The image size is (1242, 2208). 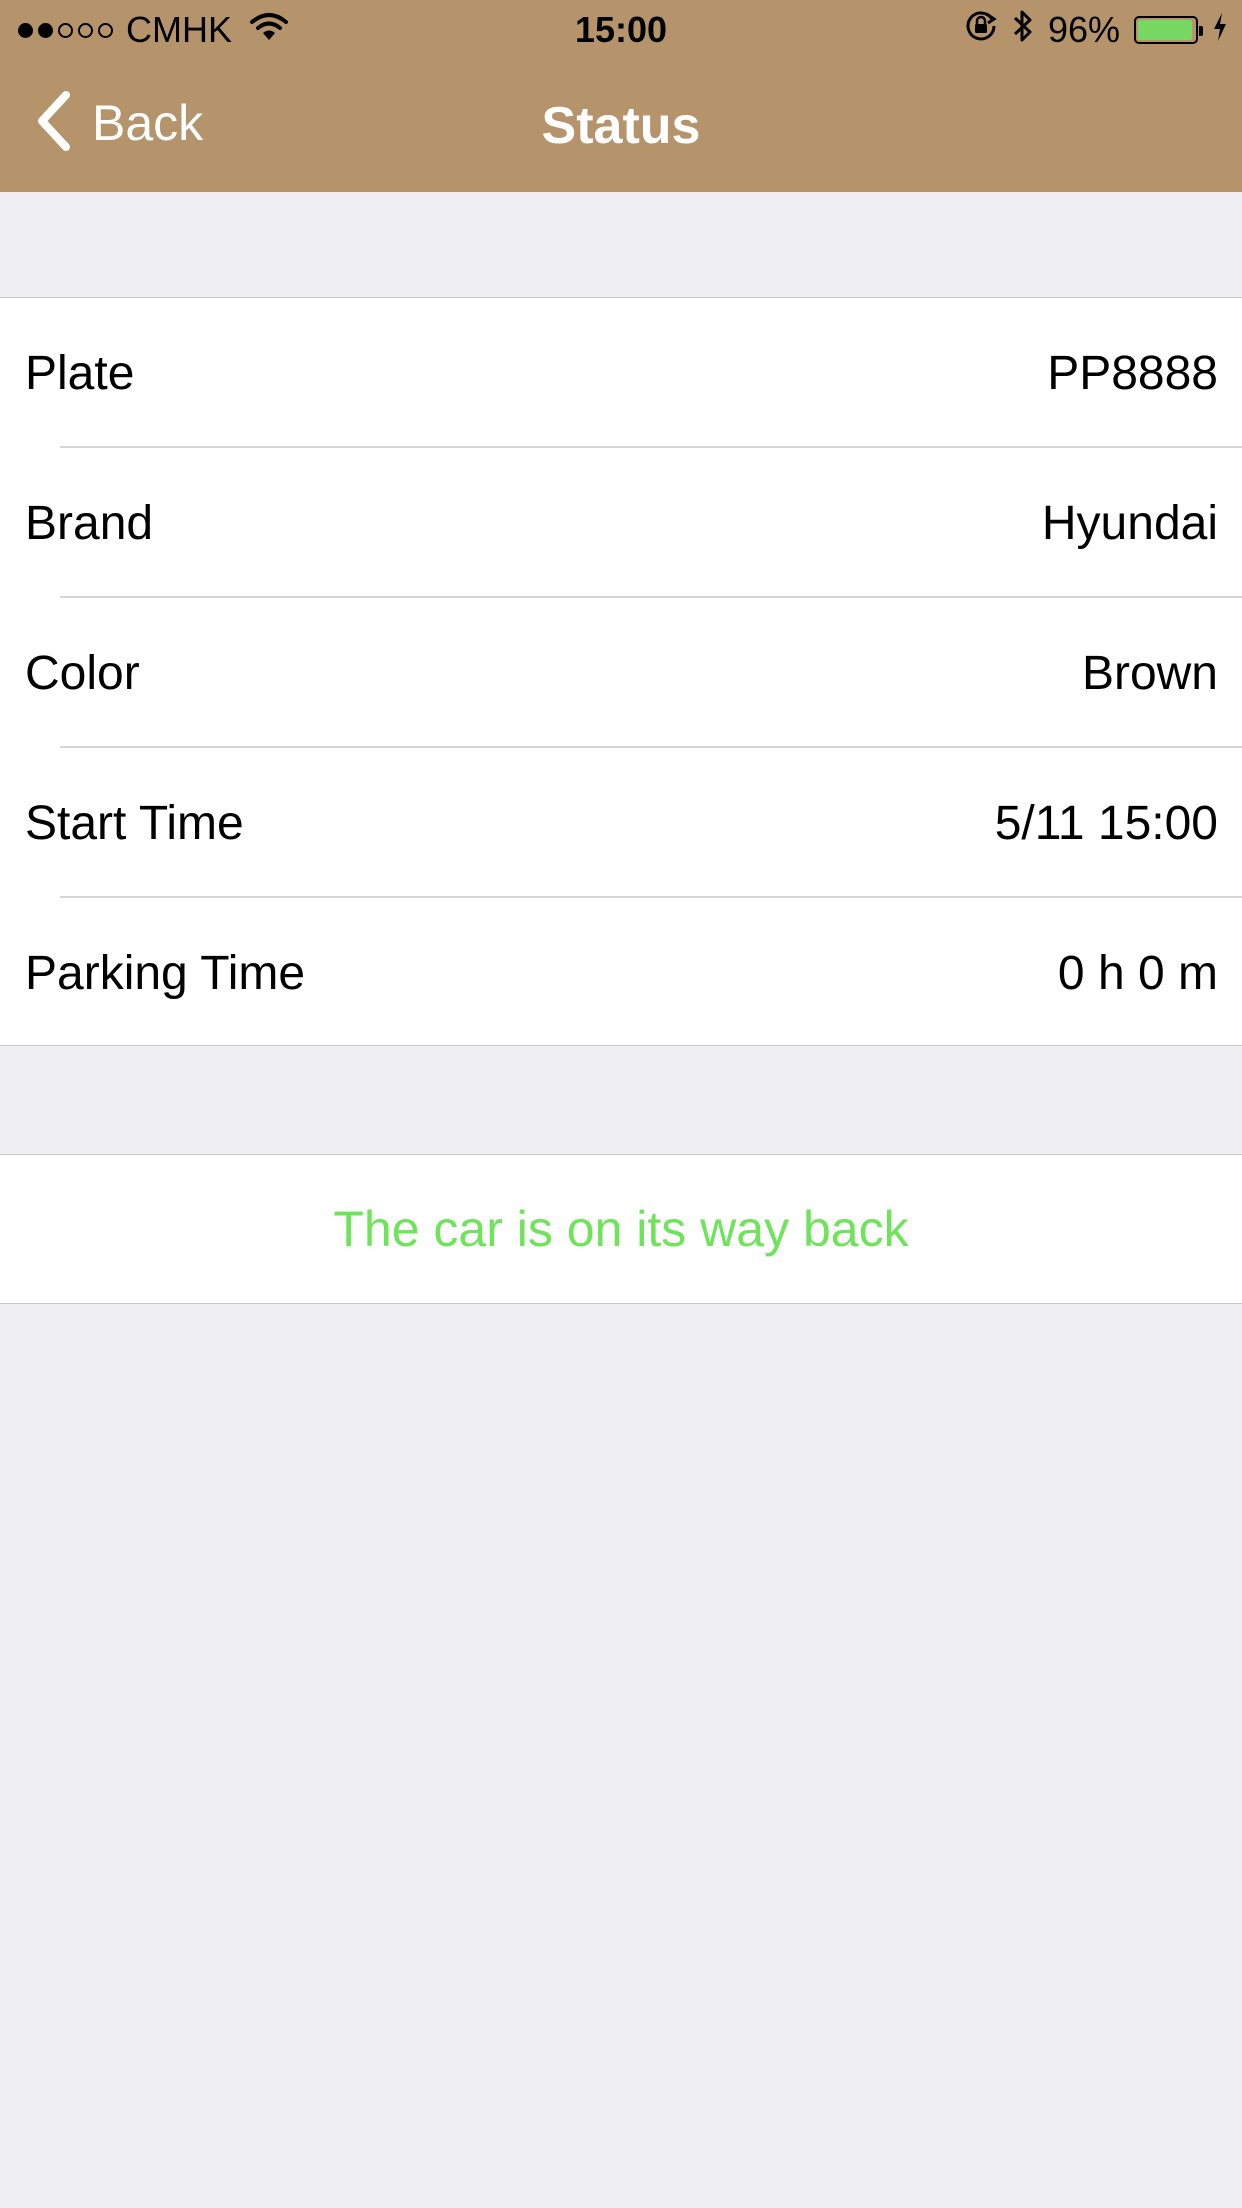 What do you see at coordinates (1023, 30) in the screenshot?
I see `bluetooth-icon` at bounding box center [1023, 30].